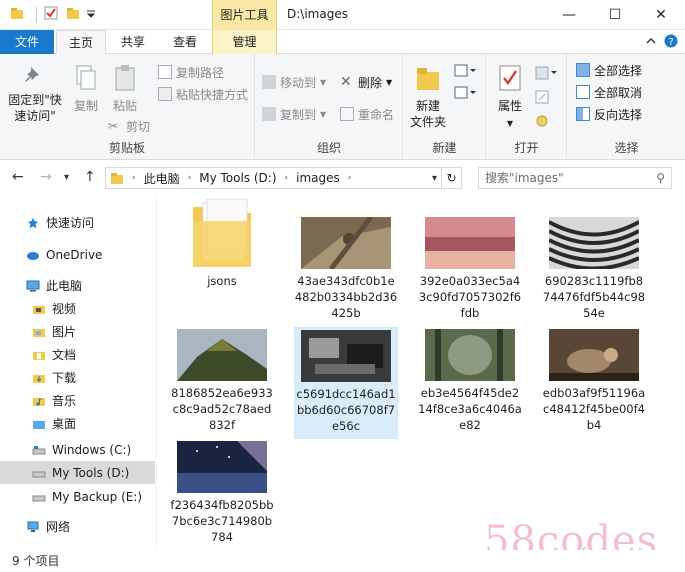 Image resolution: width=685 pixels, height=572 pixels. I want to click on nav-item-this-pc: 此电脑, so click(77, 285).